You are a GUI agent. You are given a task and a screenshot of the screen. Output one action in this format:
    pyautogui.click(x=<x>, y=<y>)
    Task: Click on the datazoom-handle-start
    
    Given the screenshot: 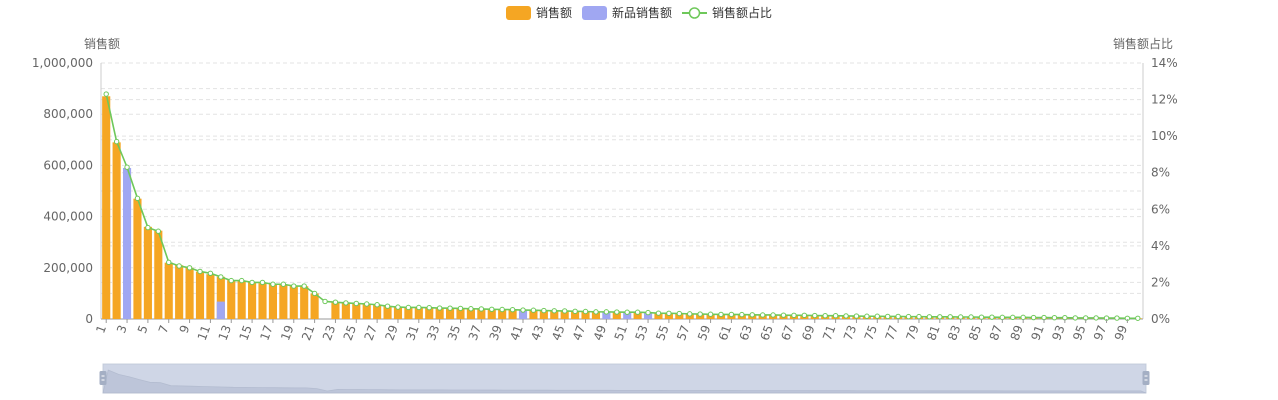 What is the action you would take?
    pyautogui.click(x=103, y=378)
    